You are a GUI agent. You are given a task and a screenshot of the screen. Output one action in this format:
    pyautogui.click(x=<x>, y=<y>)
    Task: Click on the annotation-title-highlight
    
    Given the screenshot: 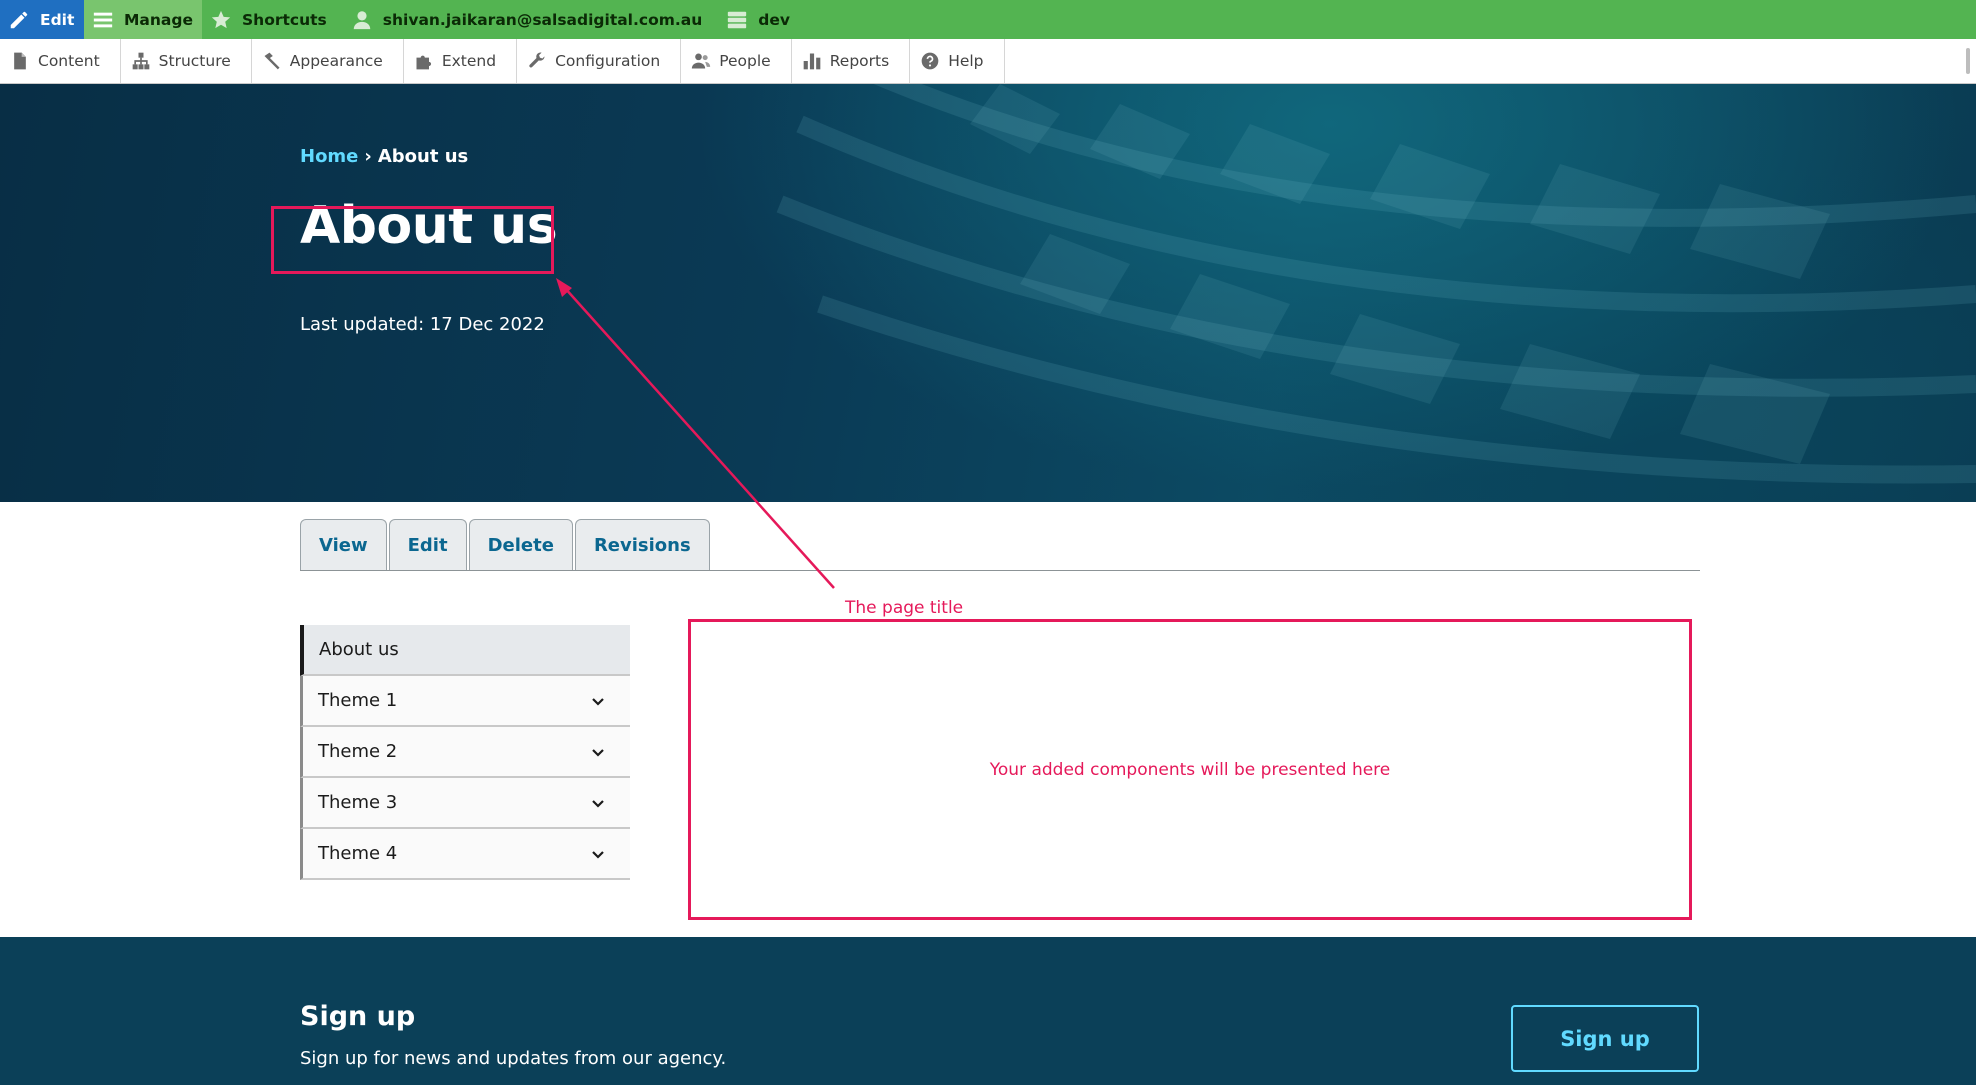 What is the action you would take?
    pyautogui.click(x=412, y=240)
    